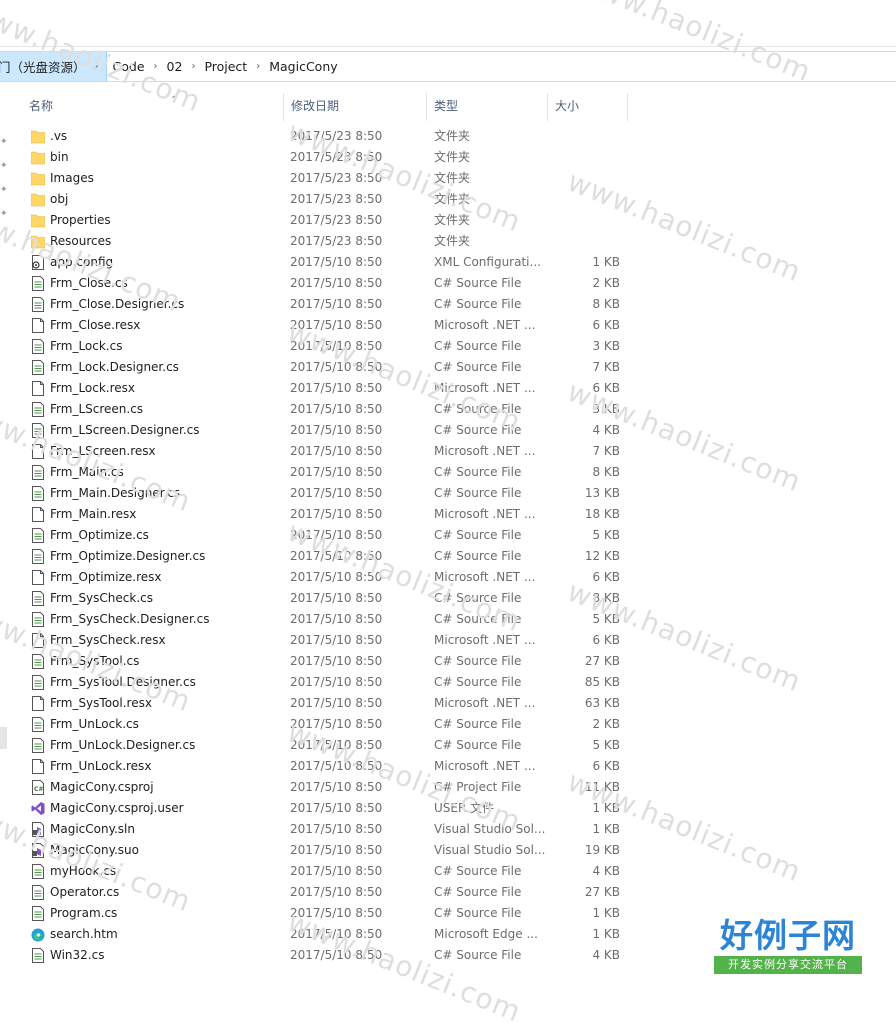 This screenshot has width=896, height=1028. What do you see at coordinates (326, 136) in the screenshot?
I see `file-row: .vs 2017/5/23 8:50 文件夹` at bounding box center [326, 136].